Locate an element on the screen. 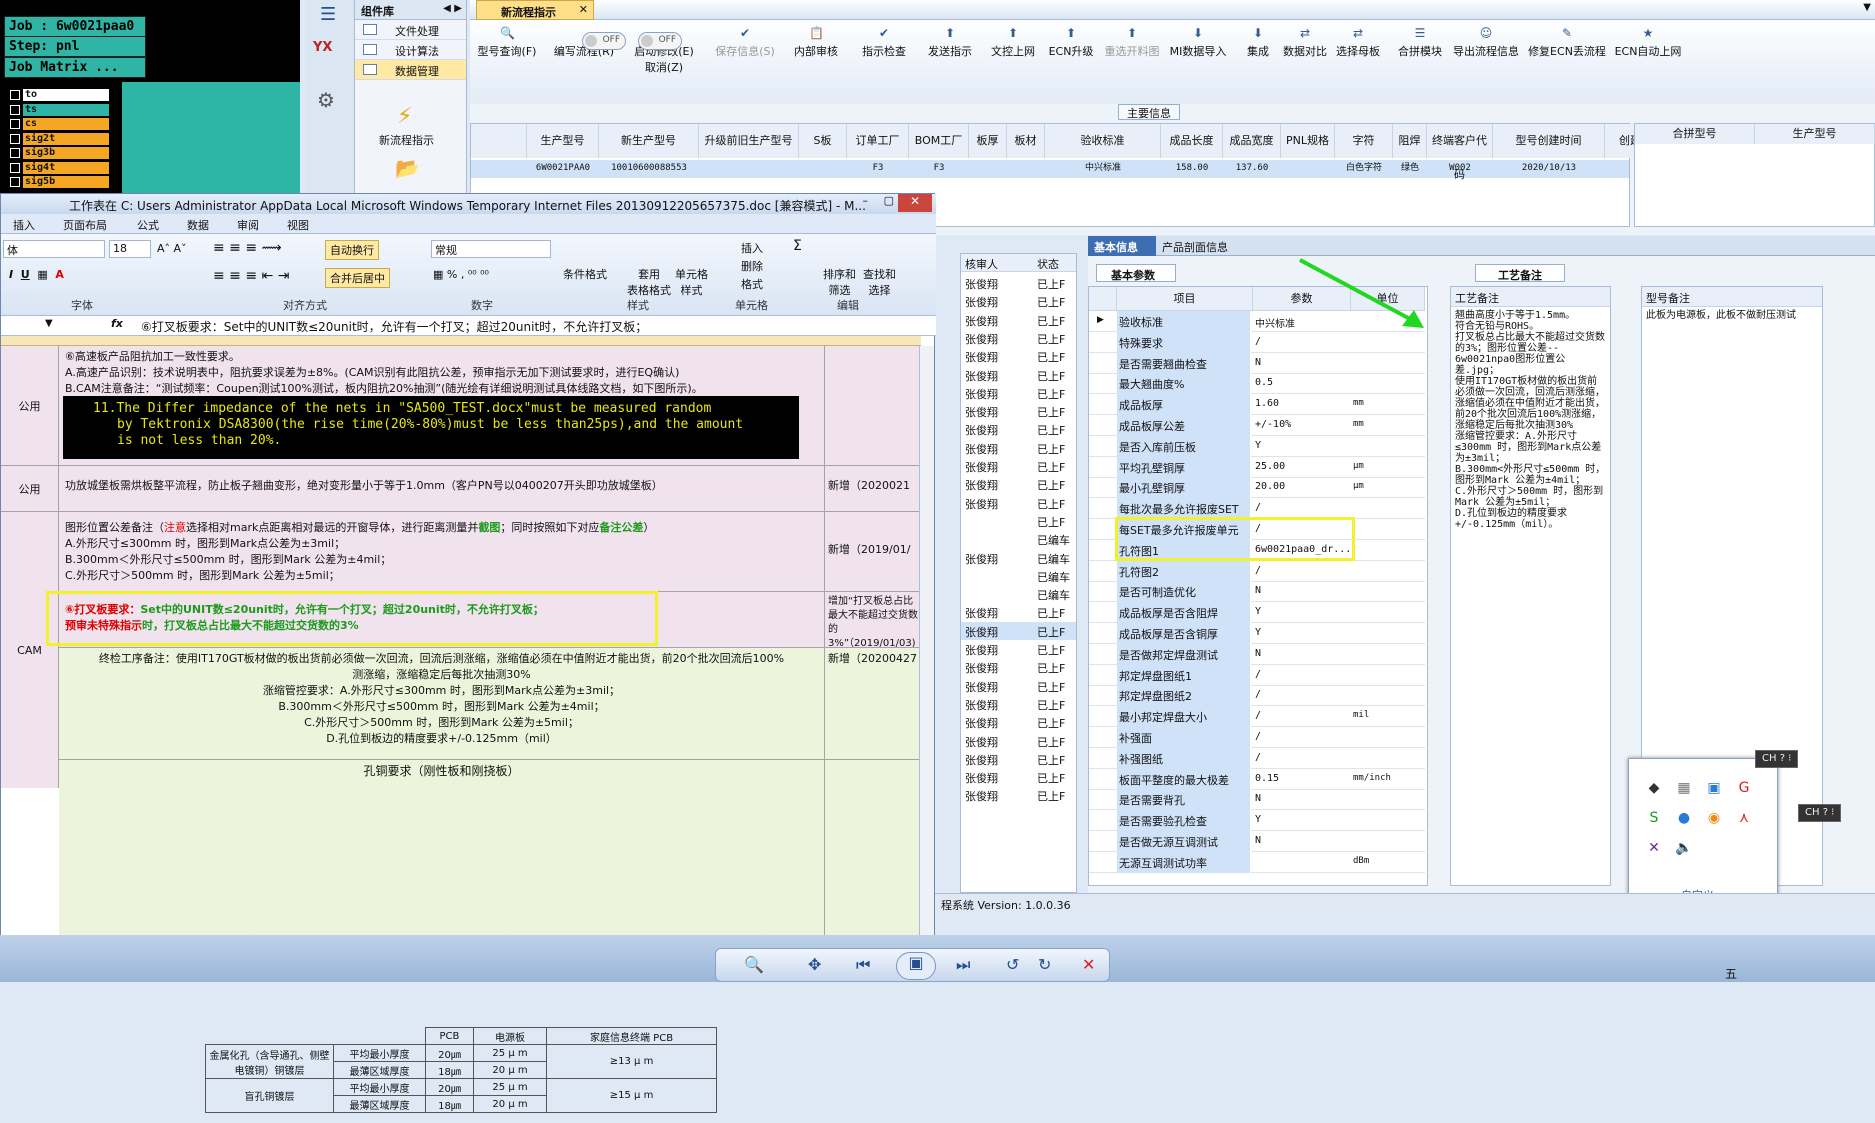 The image size is (1875, 1123). pin-icon: ◀ ▶ is located at coordinates (452, 8).